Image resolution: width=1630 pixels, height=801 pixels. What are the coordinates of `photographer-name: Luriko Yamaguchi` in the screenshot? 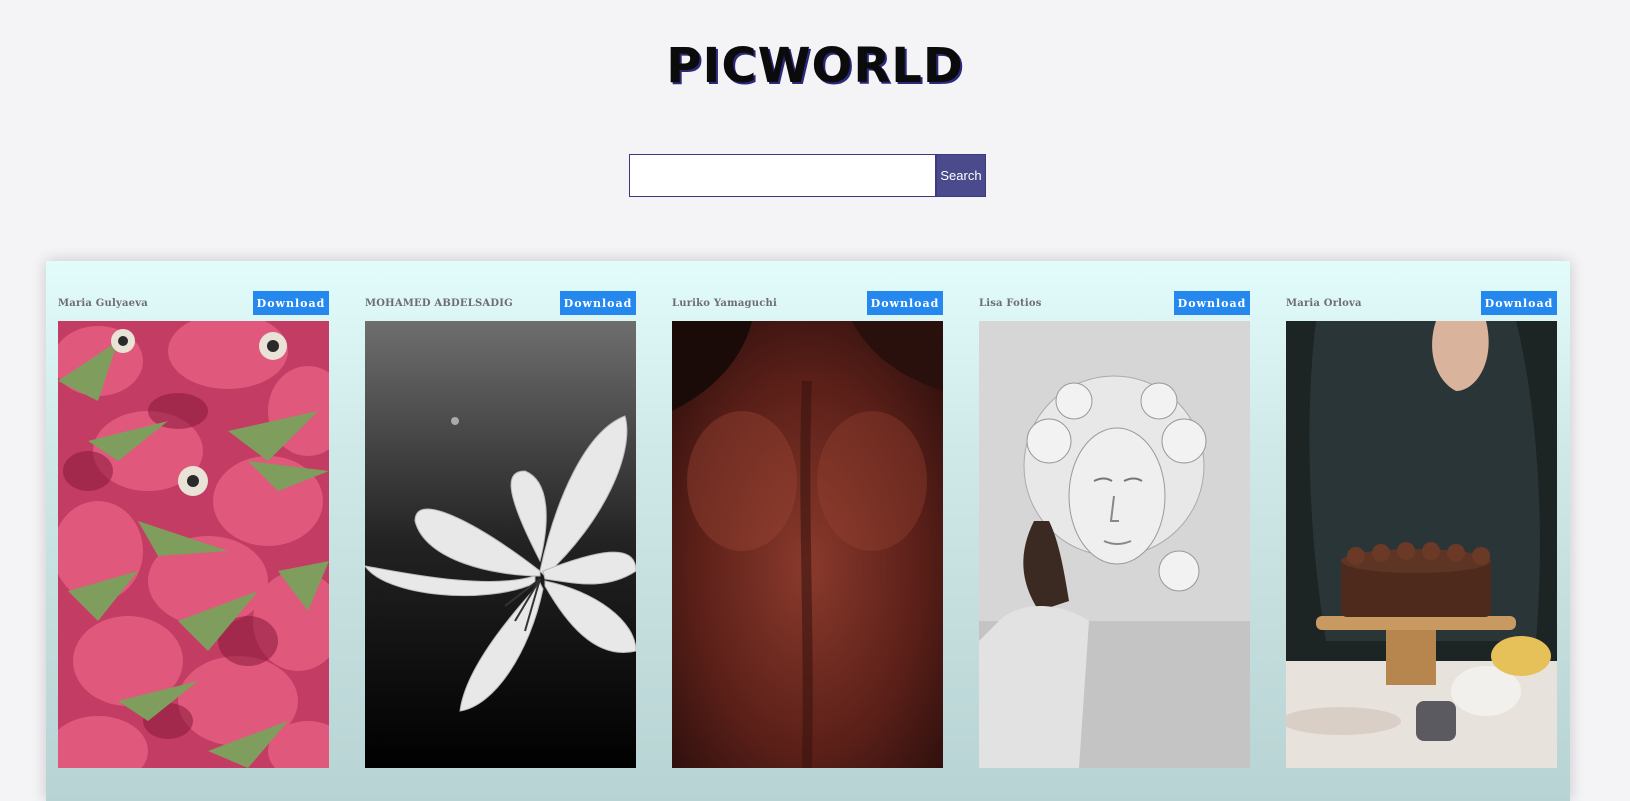 It's located at (724, 303).